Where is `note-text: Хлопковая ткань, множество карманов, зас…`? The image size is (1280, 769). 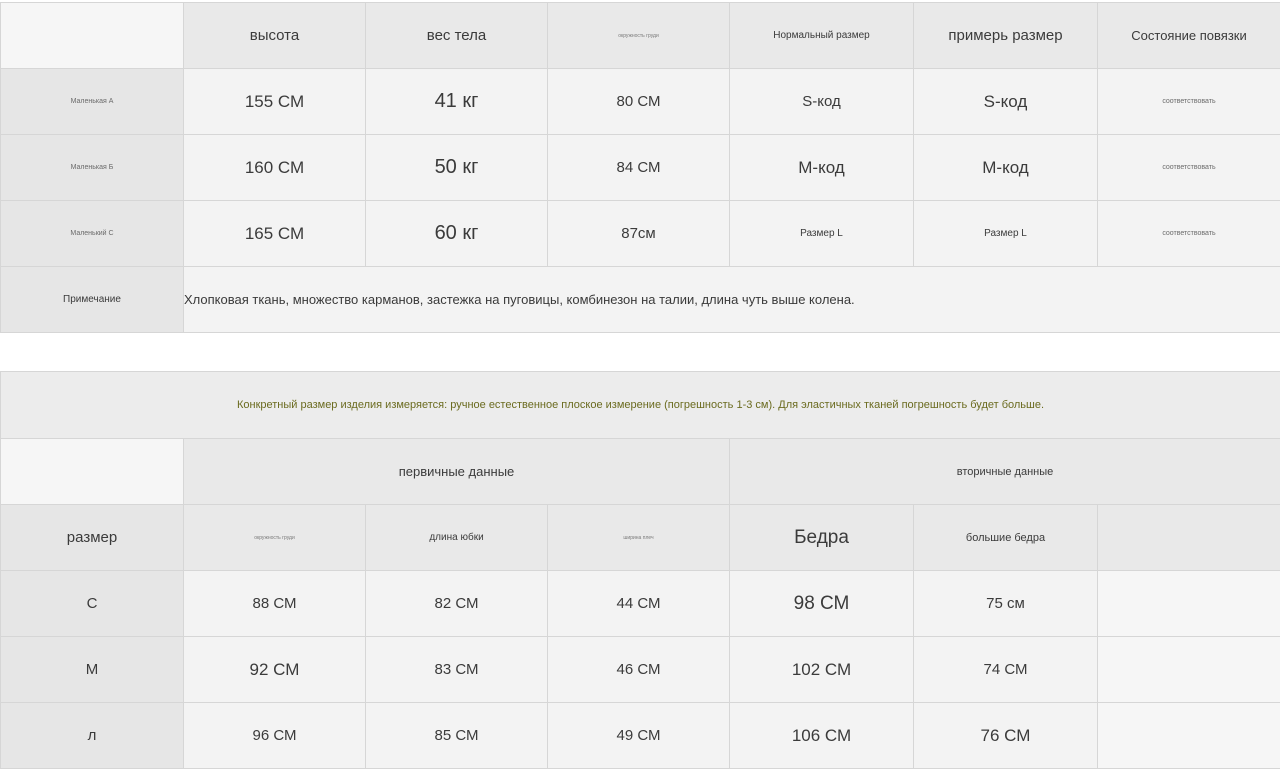
note-text: Хлопковая ткань, множество карманов, зас… is located at coordinates (732, 300).